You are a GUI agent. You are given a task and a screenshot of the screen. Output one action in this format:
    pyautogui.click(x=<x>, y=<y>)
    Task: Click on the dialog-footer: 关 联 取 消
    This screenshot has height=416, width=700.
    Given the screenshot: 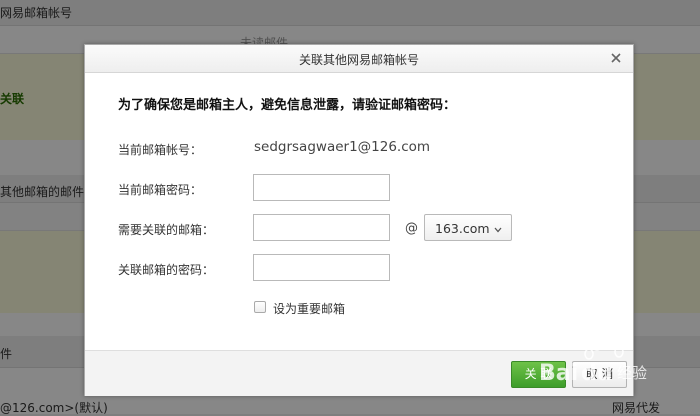 What is the action you would take?
    pyautogui.click(x=359, y=373)
    